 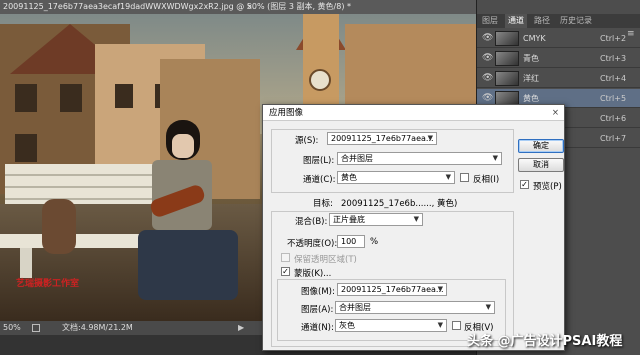 What do you see at coordinates (97, 327) in the screenshot?
I see `doc-size: 文档:4.98M/21.2M` at bounding box center [97, 327].